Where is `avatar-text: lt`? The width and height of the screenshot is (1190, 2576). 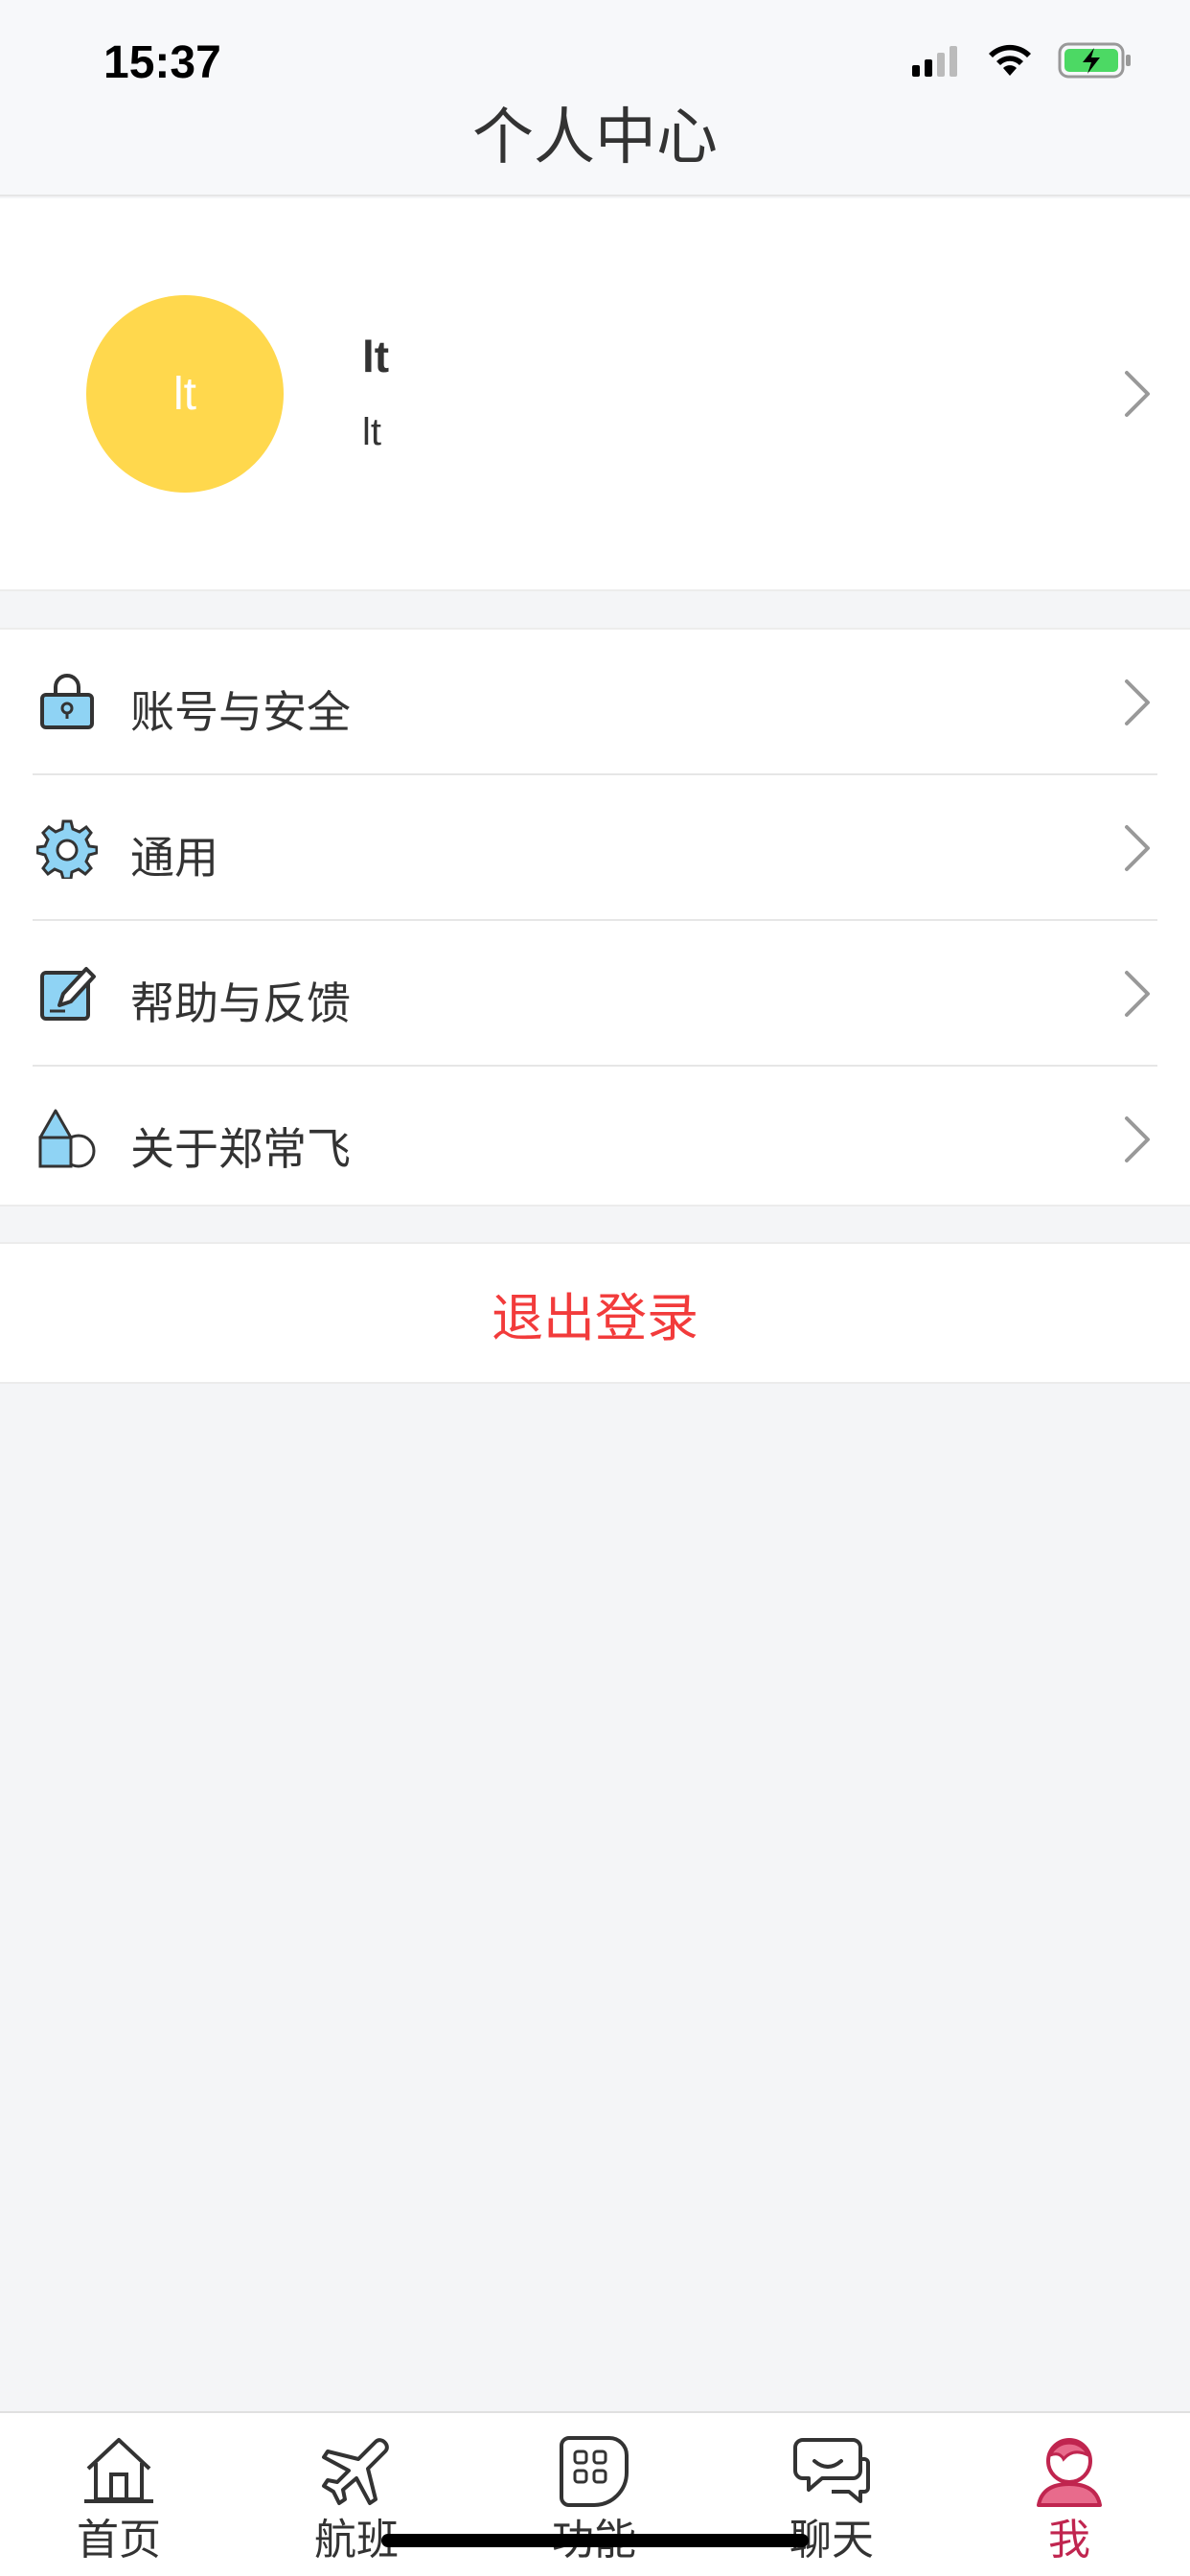 avatar-text: lt is located at coordinates (185, 394).